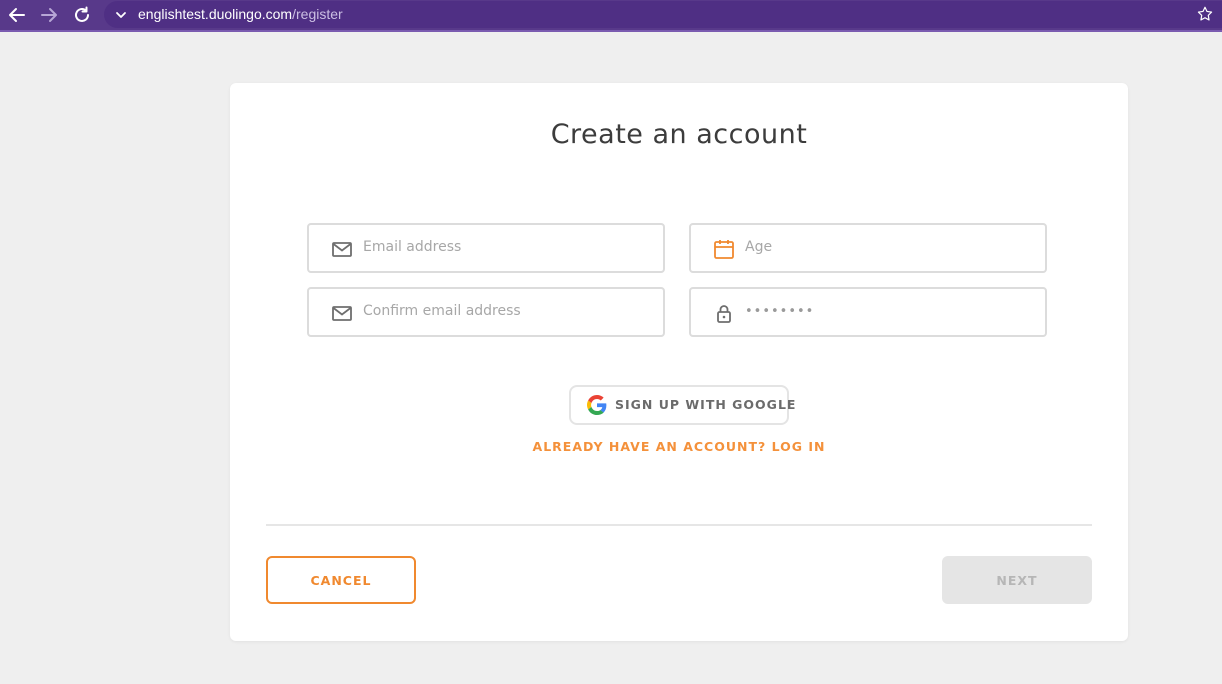 The height and width of the screenshot is (684, 1222). Describe the element at coordinates (597, 407) in the screenshot. I see `google-logo-icon` at that location.